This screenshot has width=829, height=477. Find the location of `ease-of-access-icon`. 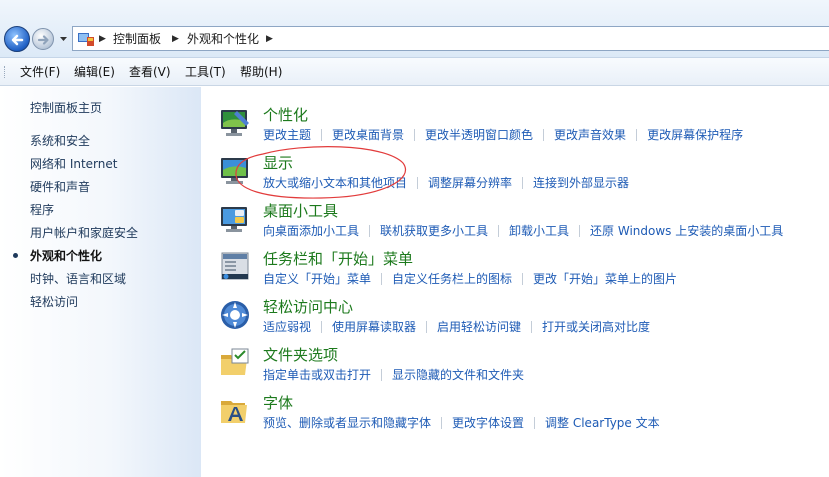

ease-of-access-icon is located at coordinates (235, 315).